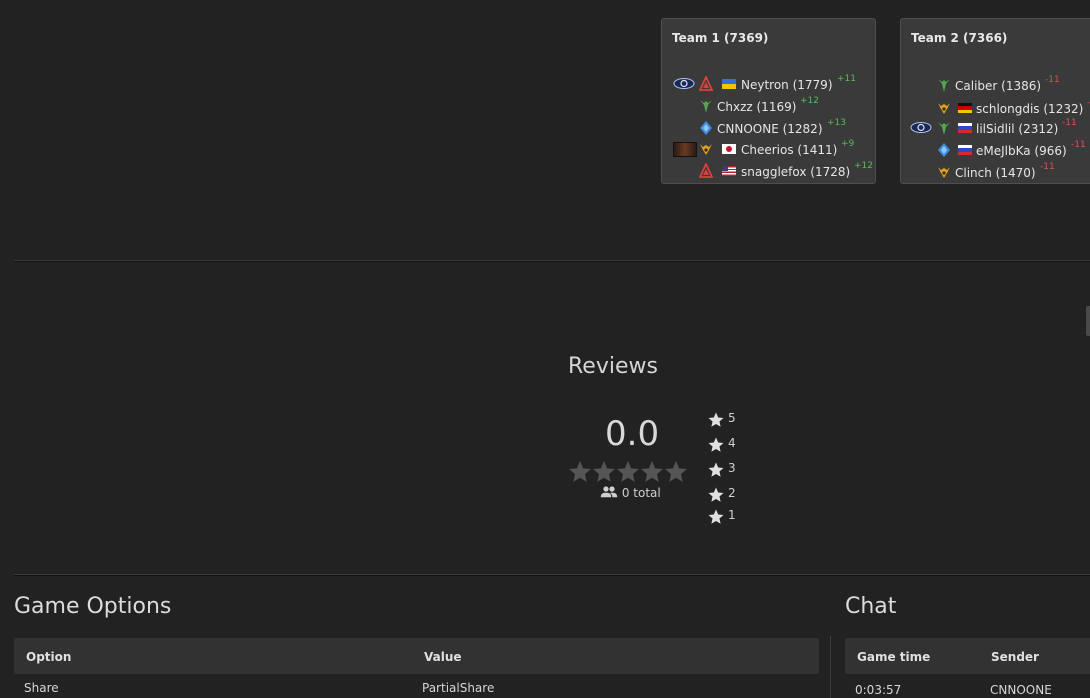  What do you see at coordinates (458, 688) in the screenshot?
I see `option-value-cell: PartialShare` at bounding box center [458, 688].